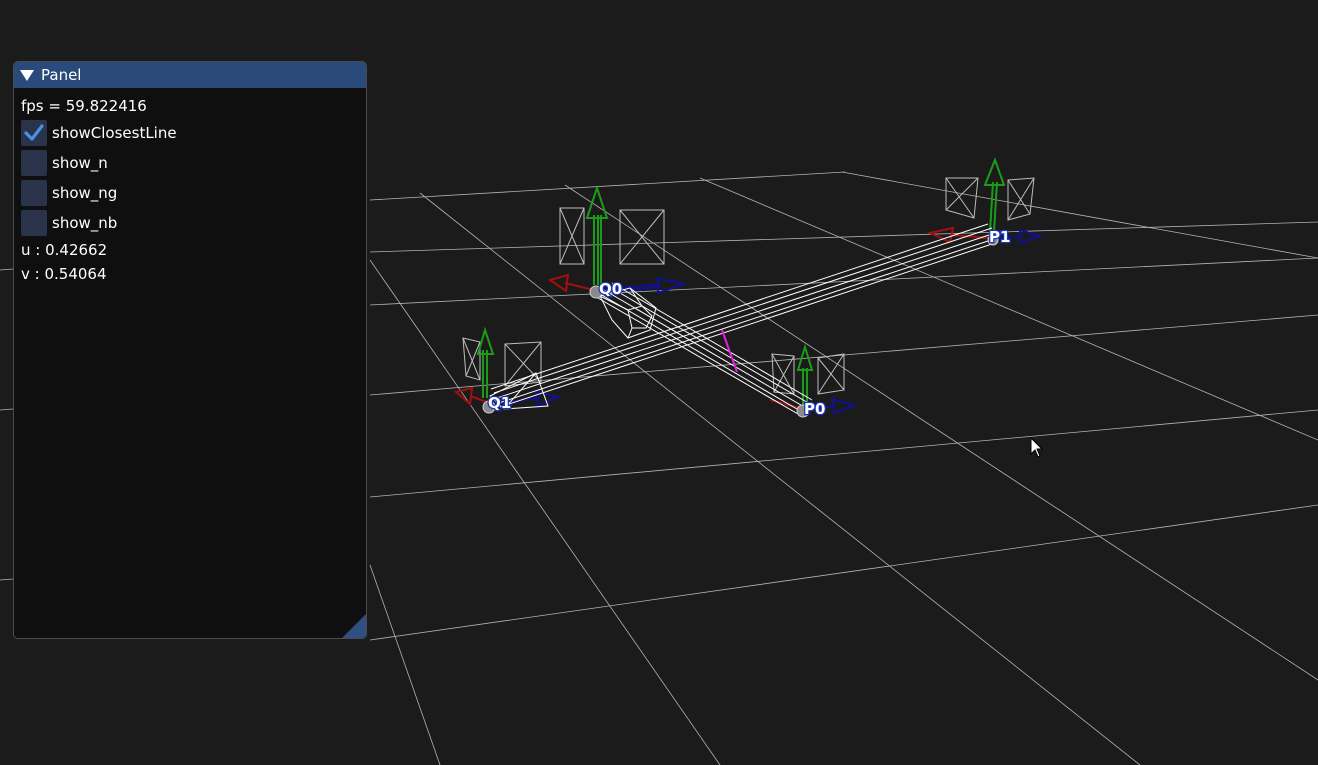 The image size is (1318, 765). Describe the element at coordinates (84, 106) in the screenshot. I see `fps-readout: fps = 59.822416` at that location.